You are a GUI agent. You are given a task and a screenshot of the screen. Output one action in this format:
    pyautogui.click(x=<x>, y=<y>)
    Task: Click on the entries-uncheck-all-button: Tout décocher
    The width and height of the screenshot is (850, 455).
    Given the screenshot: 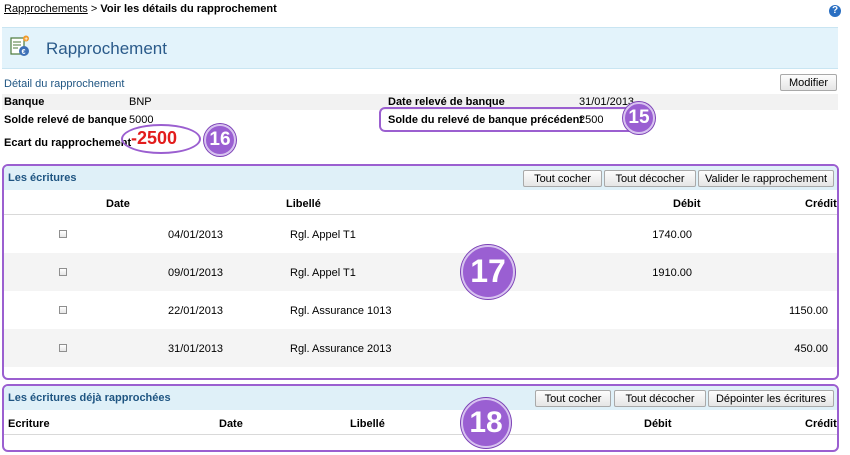 What is the action you would take?
    pyautogui.click(x=650, y=178)
    